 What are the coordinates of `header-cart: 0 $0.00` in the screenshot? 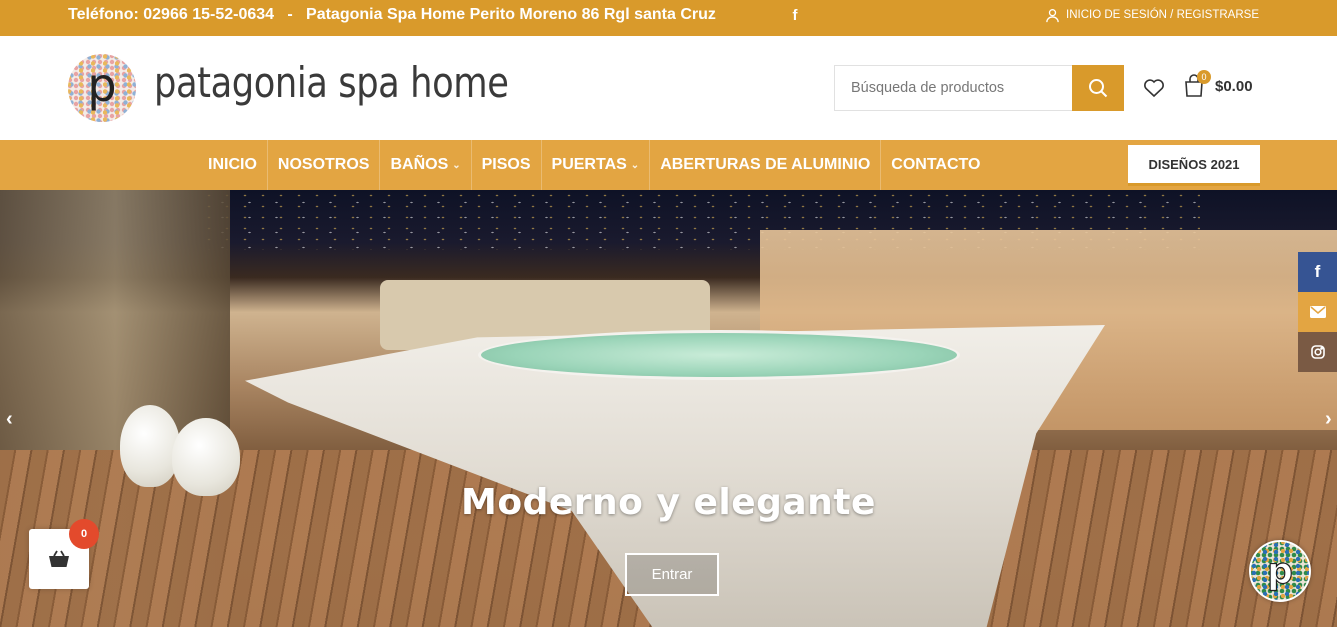 It's located at (1218, 84).